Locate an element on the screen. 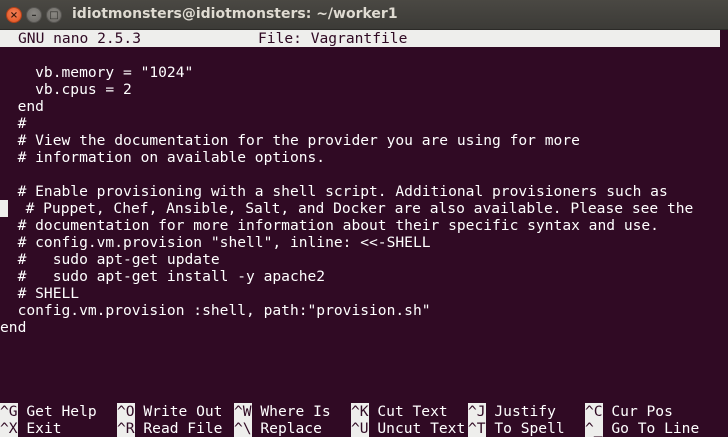 The image size is (728, 437). shortcut-uncut-text: ^U Uncut Text is located at coordinates (408, 428).